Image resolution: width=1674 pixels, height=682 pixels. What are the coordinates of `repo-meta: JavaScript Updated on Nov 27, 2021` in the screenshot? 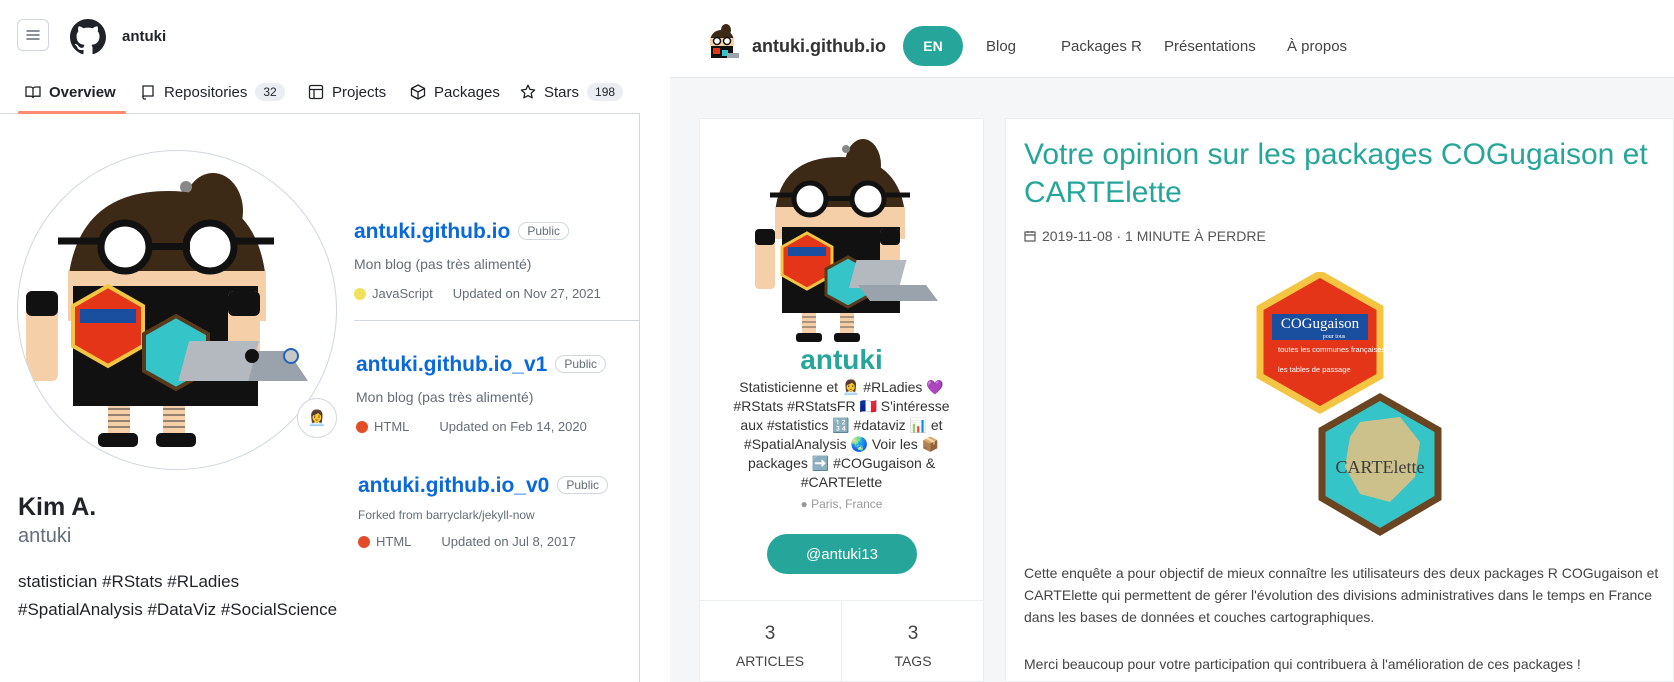 It's located at (497, 293).